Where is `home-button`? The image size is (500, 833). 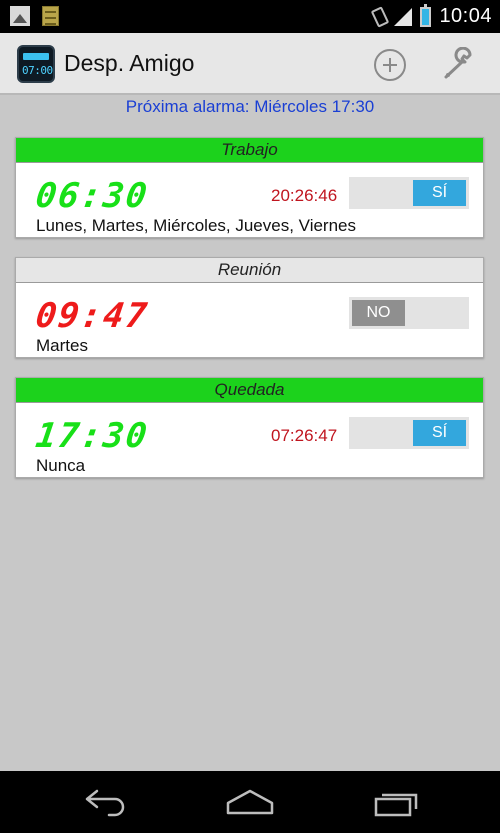
home-button is located at coordinates (250, 802).